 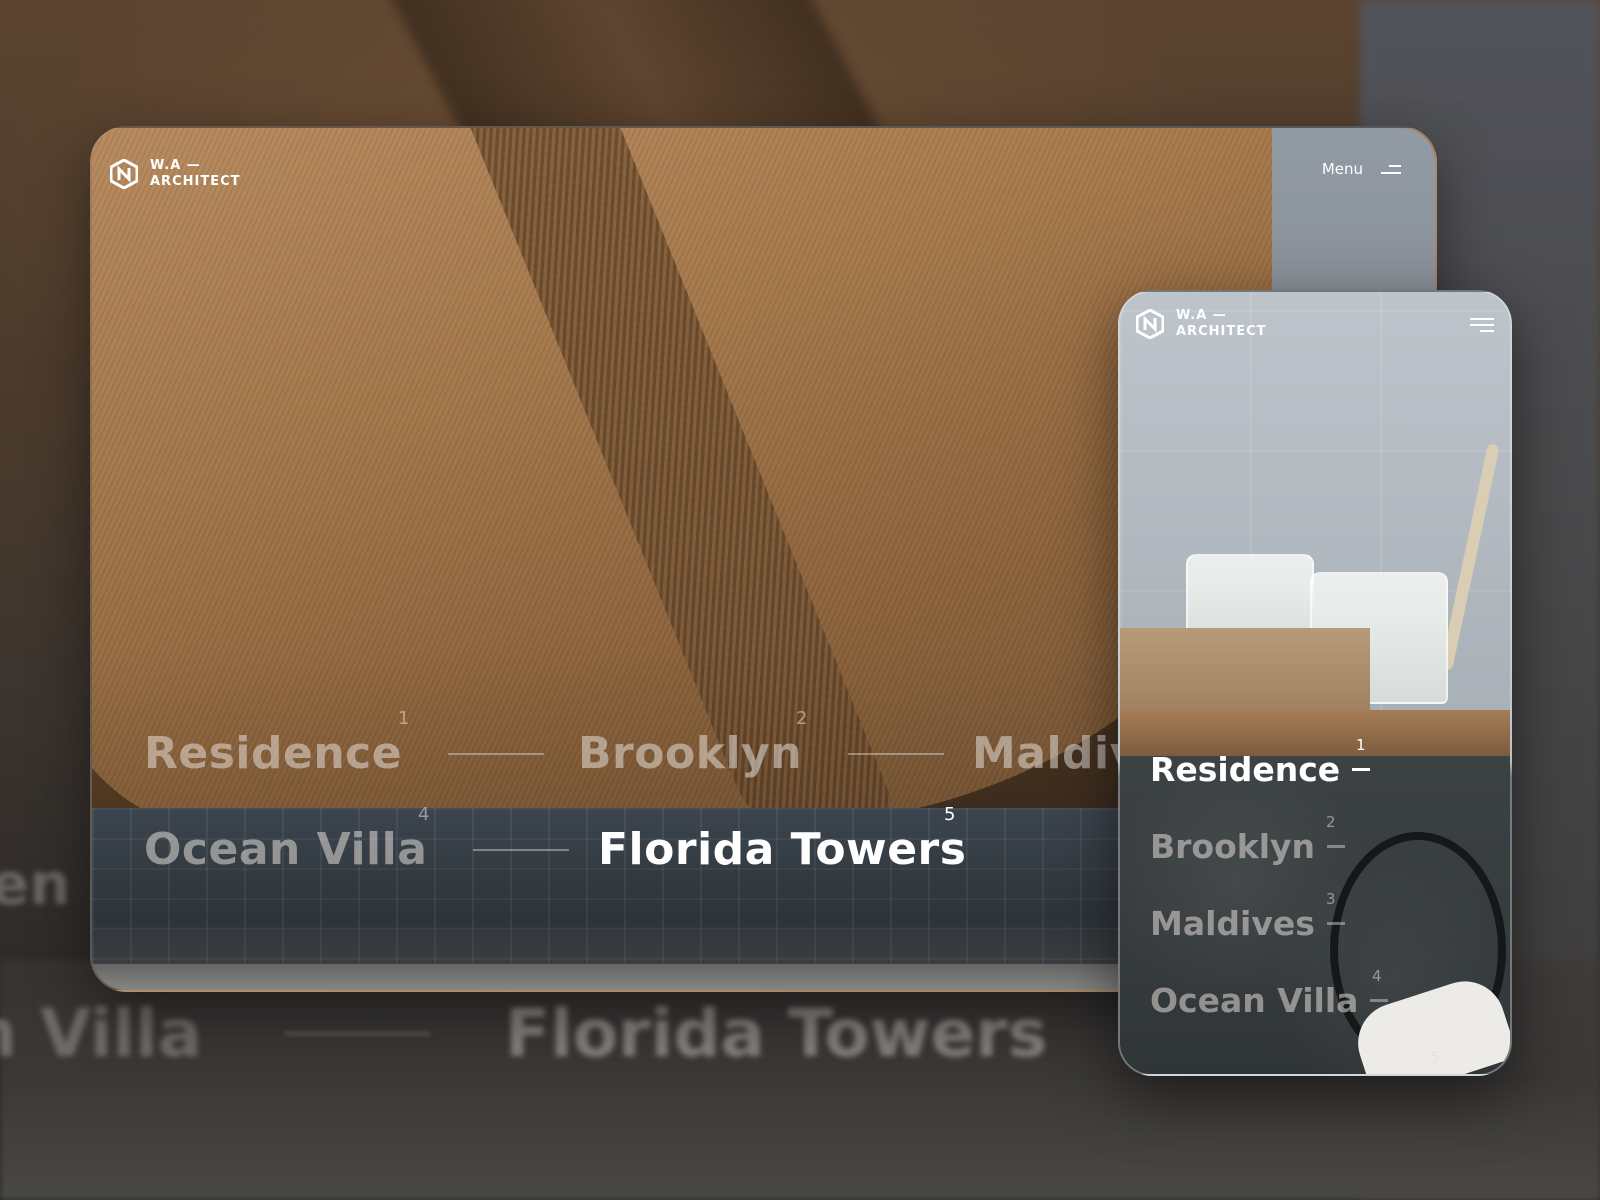 I want to click on project-link-brooklyn: Brooklyn 2, so click(x=761, y=743).